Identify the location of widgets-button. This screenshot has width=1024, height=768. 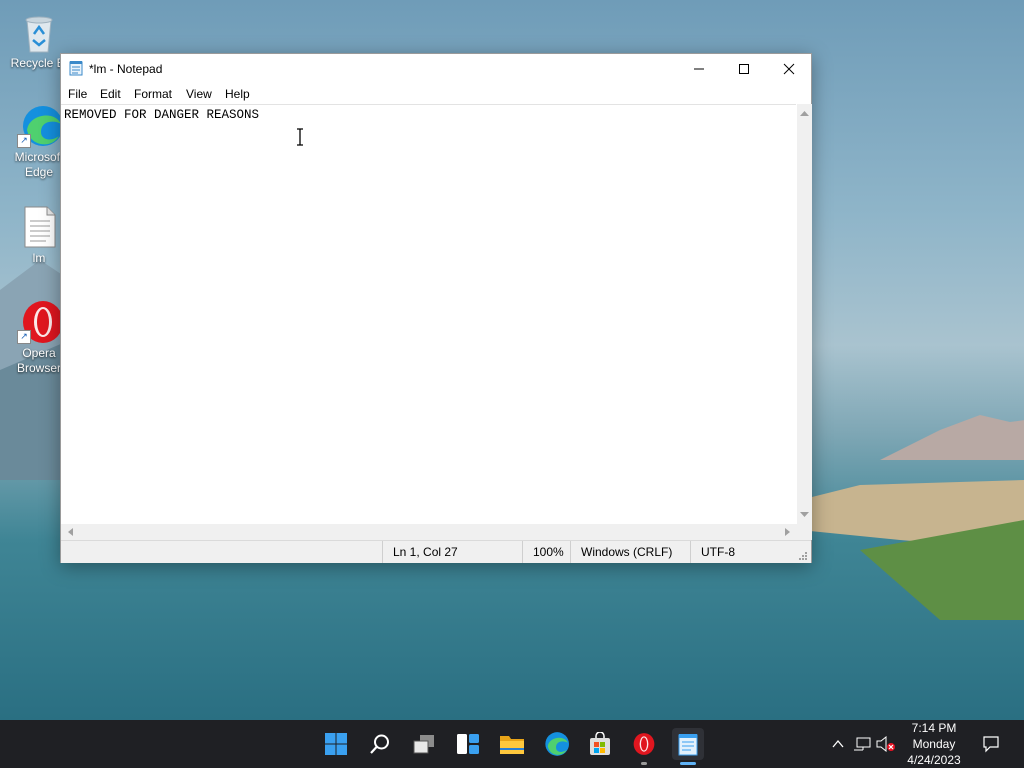
(468, 744).